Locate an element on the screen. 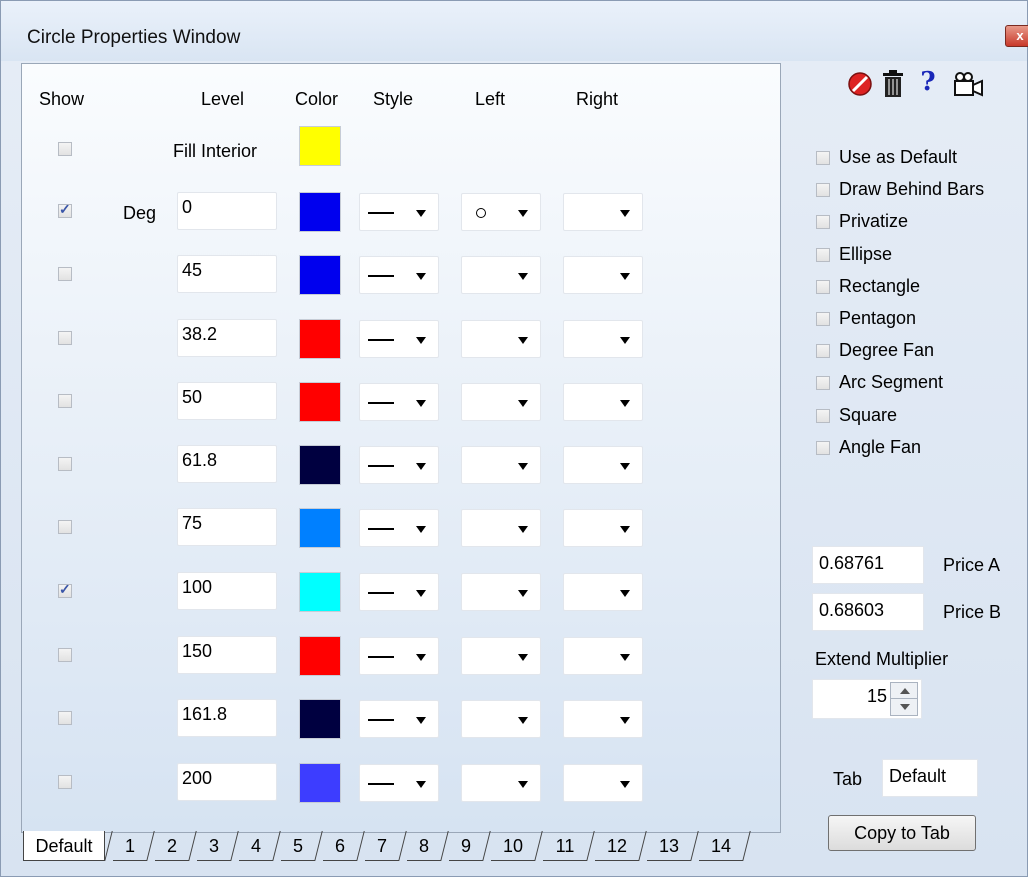  tab-7: 7 is located at coordinates (382, 846).